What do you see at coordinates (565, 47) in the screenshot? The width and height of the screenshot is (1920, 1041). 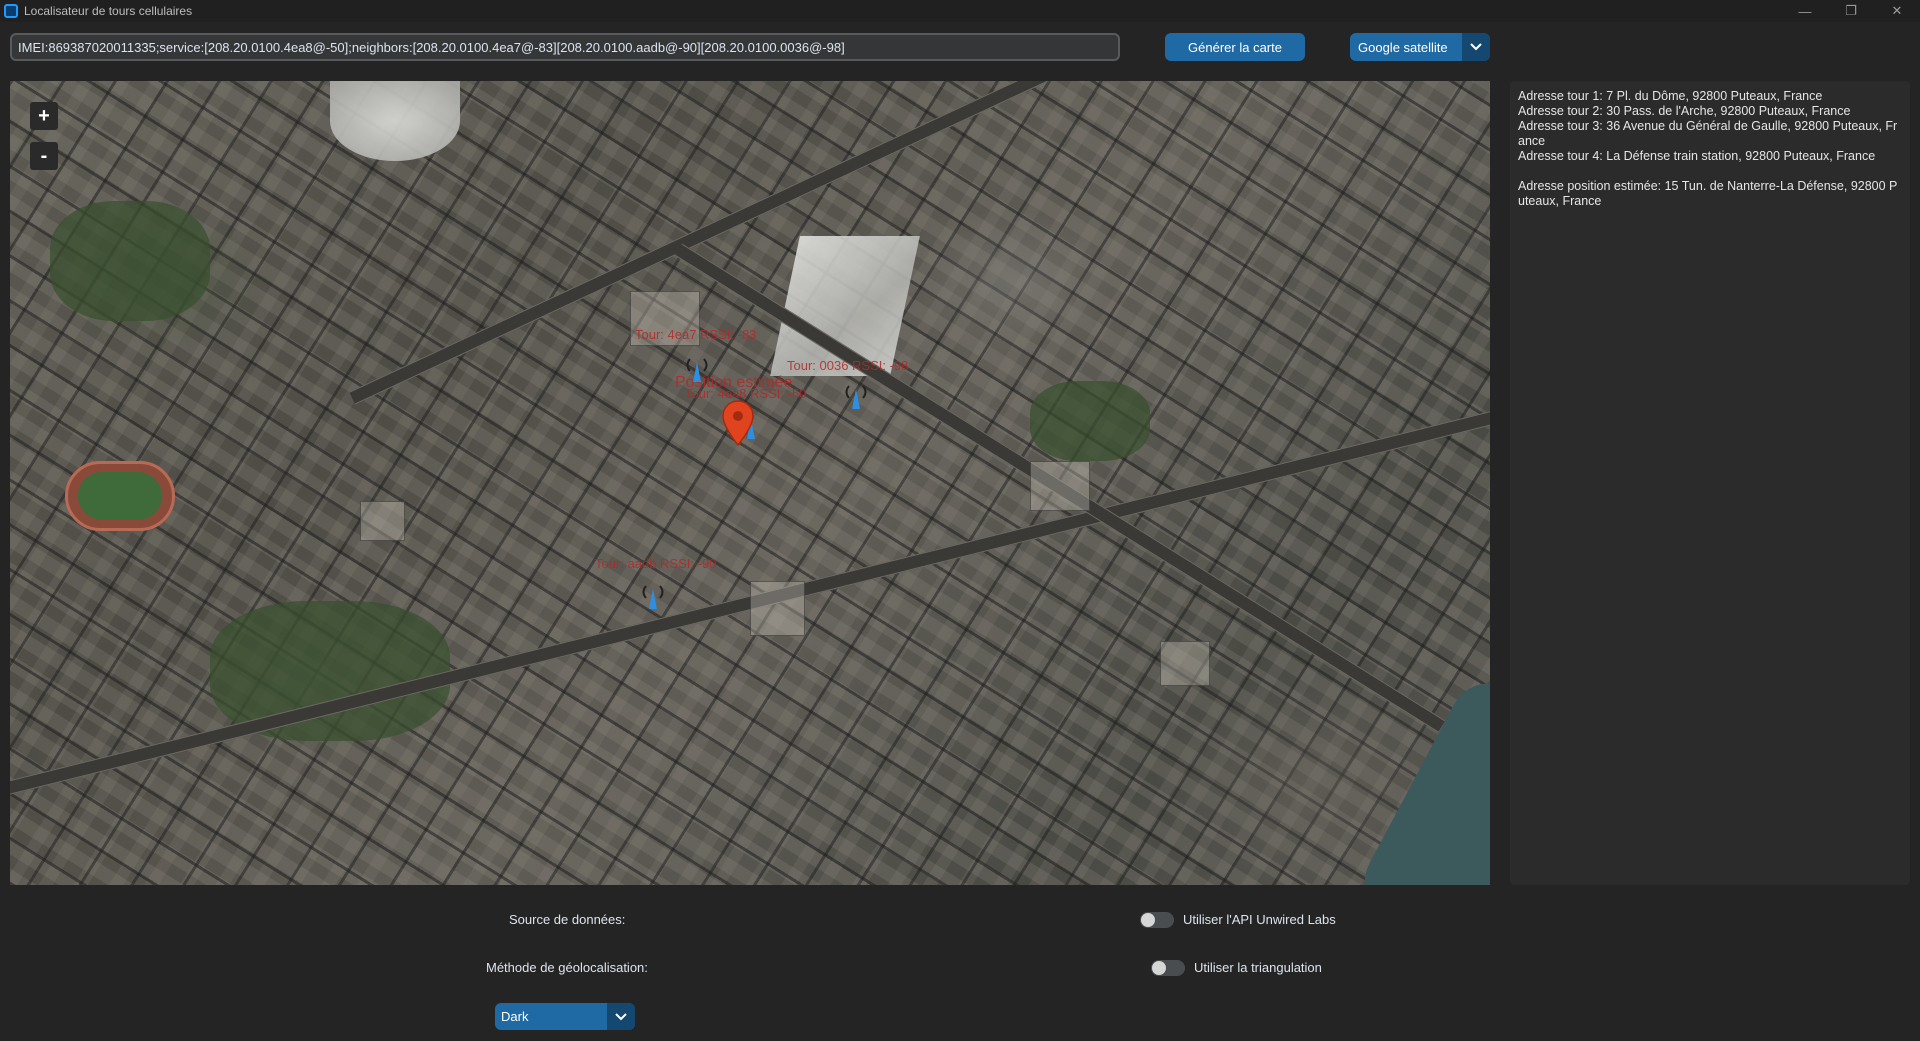 I see `imei-input` at bounding box center [565, 47].